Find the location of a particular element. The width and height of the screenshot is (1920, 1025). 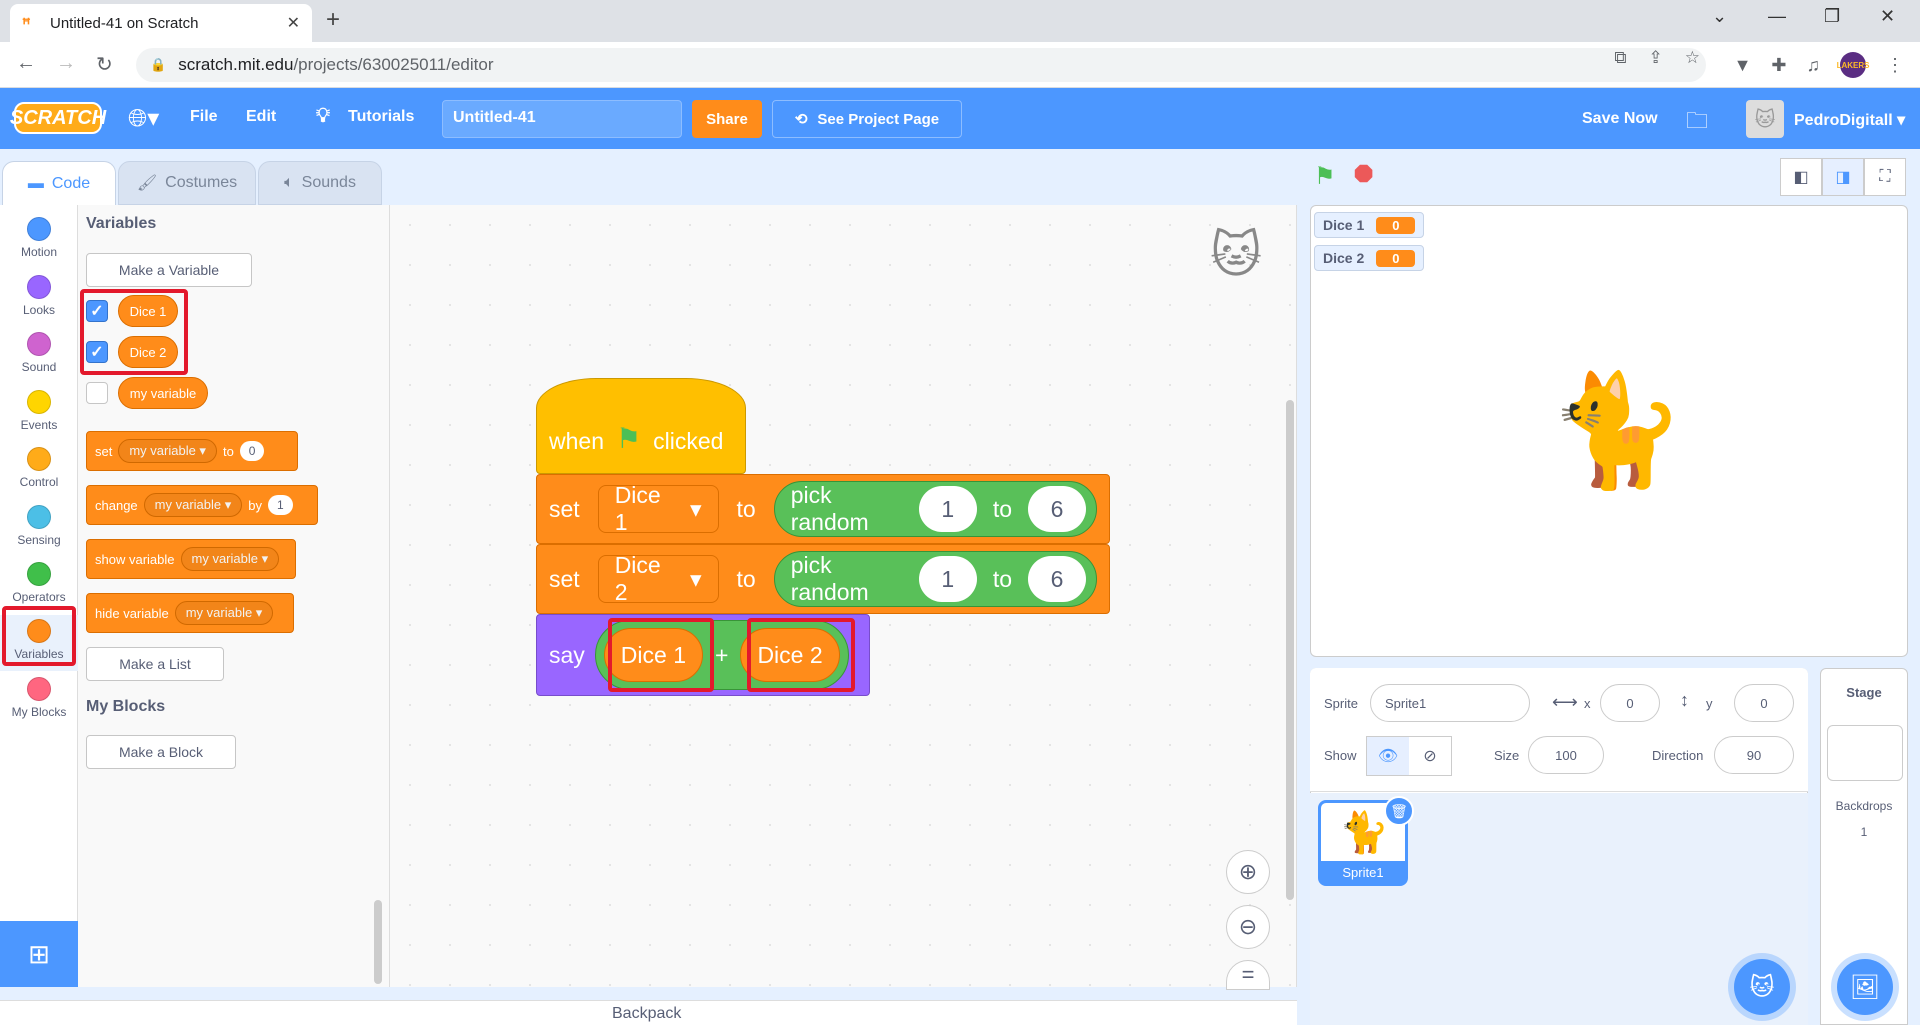

y-input: 0 is located at coordinates (1764, 703).